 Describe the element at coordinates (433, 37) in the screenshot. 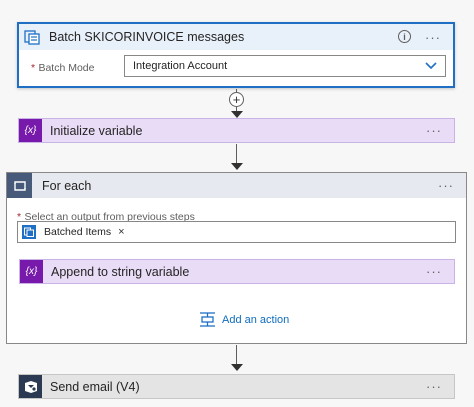

I see `batch-more-button: ···` at that location.